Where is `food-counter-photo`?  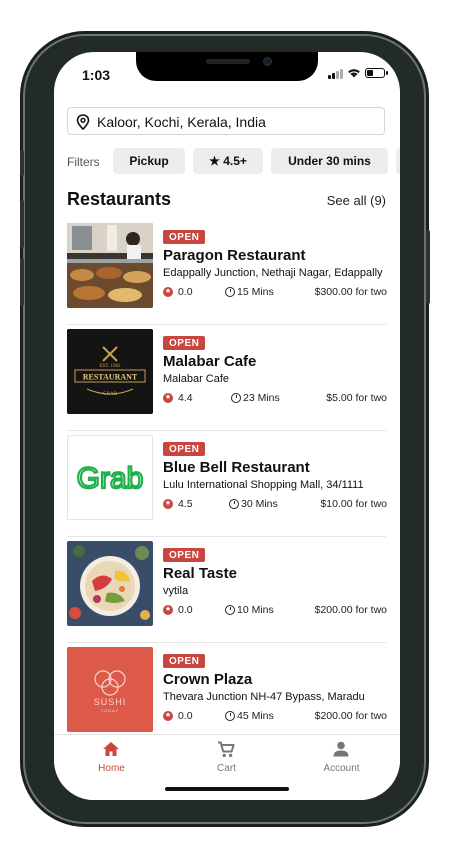
food-counter-photo is located at coordinates (110, 265).